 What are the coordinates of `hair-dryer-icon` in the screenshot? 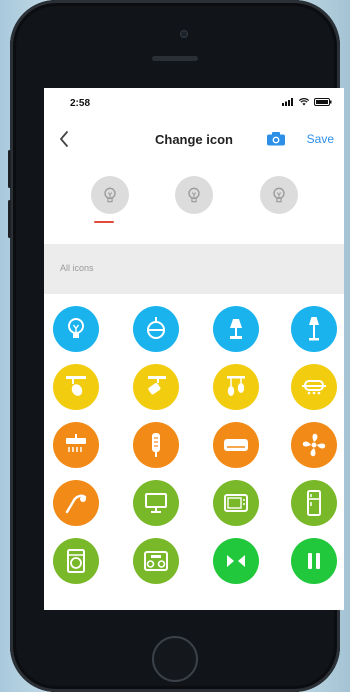 It's located at (76, 504).